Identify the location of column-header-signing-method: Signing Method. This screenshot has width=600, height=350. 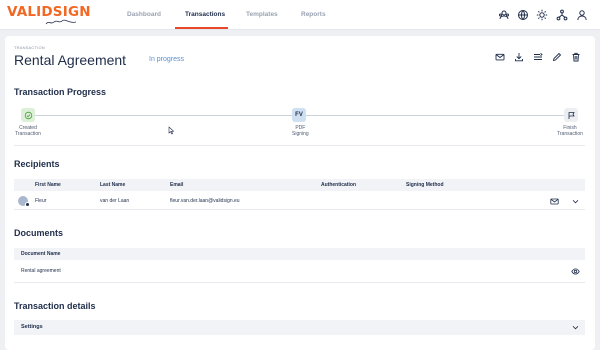
(425, 185).